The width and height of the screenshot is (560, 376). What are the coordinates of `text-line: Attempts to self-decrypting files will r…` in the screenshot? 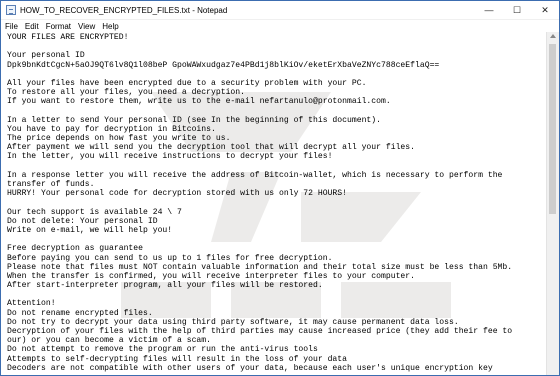 It's located at (177, 359).